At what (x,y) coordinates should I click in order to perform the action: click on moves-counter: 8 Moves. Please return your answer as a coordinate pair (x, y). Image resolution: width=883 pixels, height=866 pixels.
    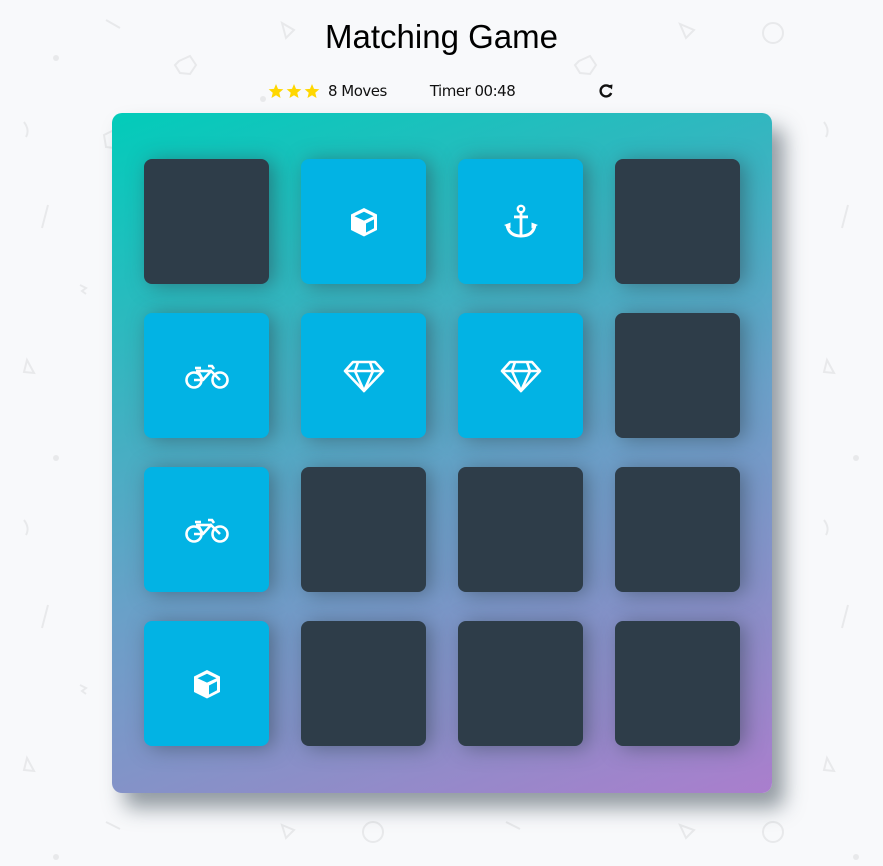
    Looking at the image, I should click on (357, 91).